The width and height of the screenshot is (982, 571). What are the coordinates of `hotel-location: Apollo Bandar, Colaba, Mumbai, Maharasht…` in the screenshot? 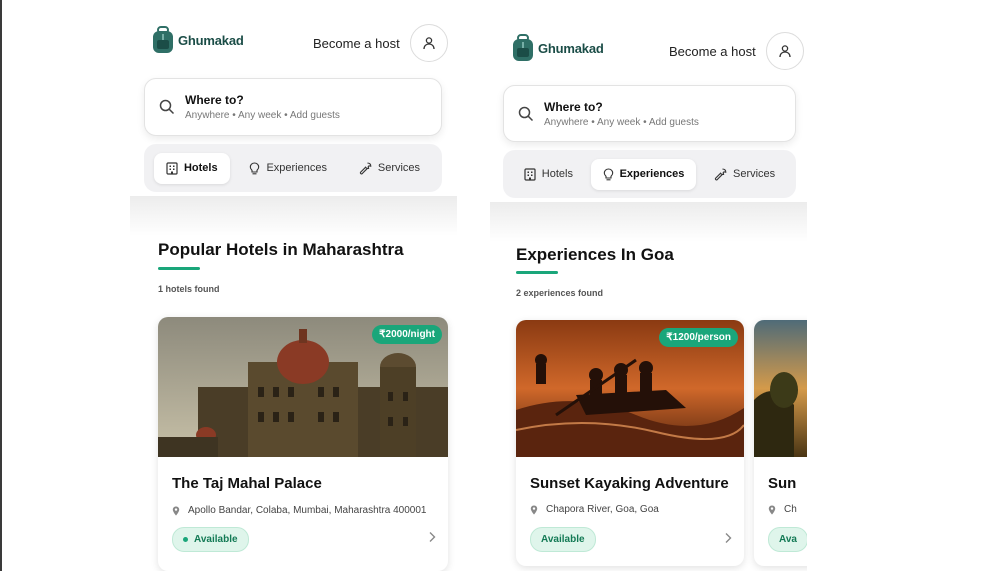 It's located at (299, 510).